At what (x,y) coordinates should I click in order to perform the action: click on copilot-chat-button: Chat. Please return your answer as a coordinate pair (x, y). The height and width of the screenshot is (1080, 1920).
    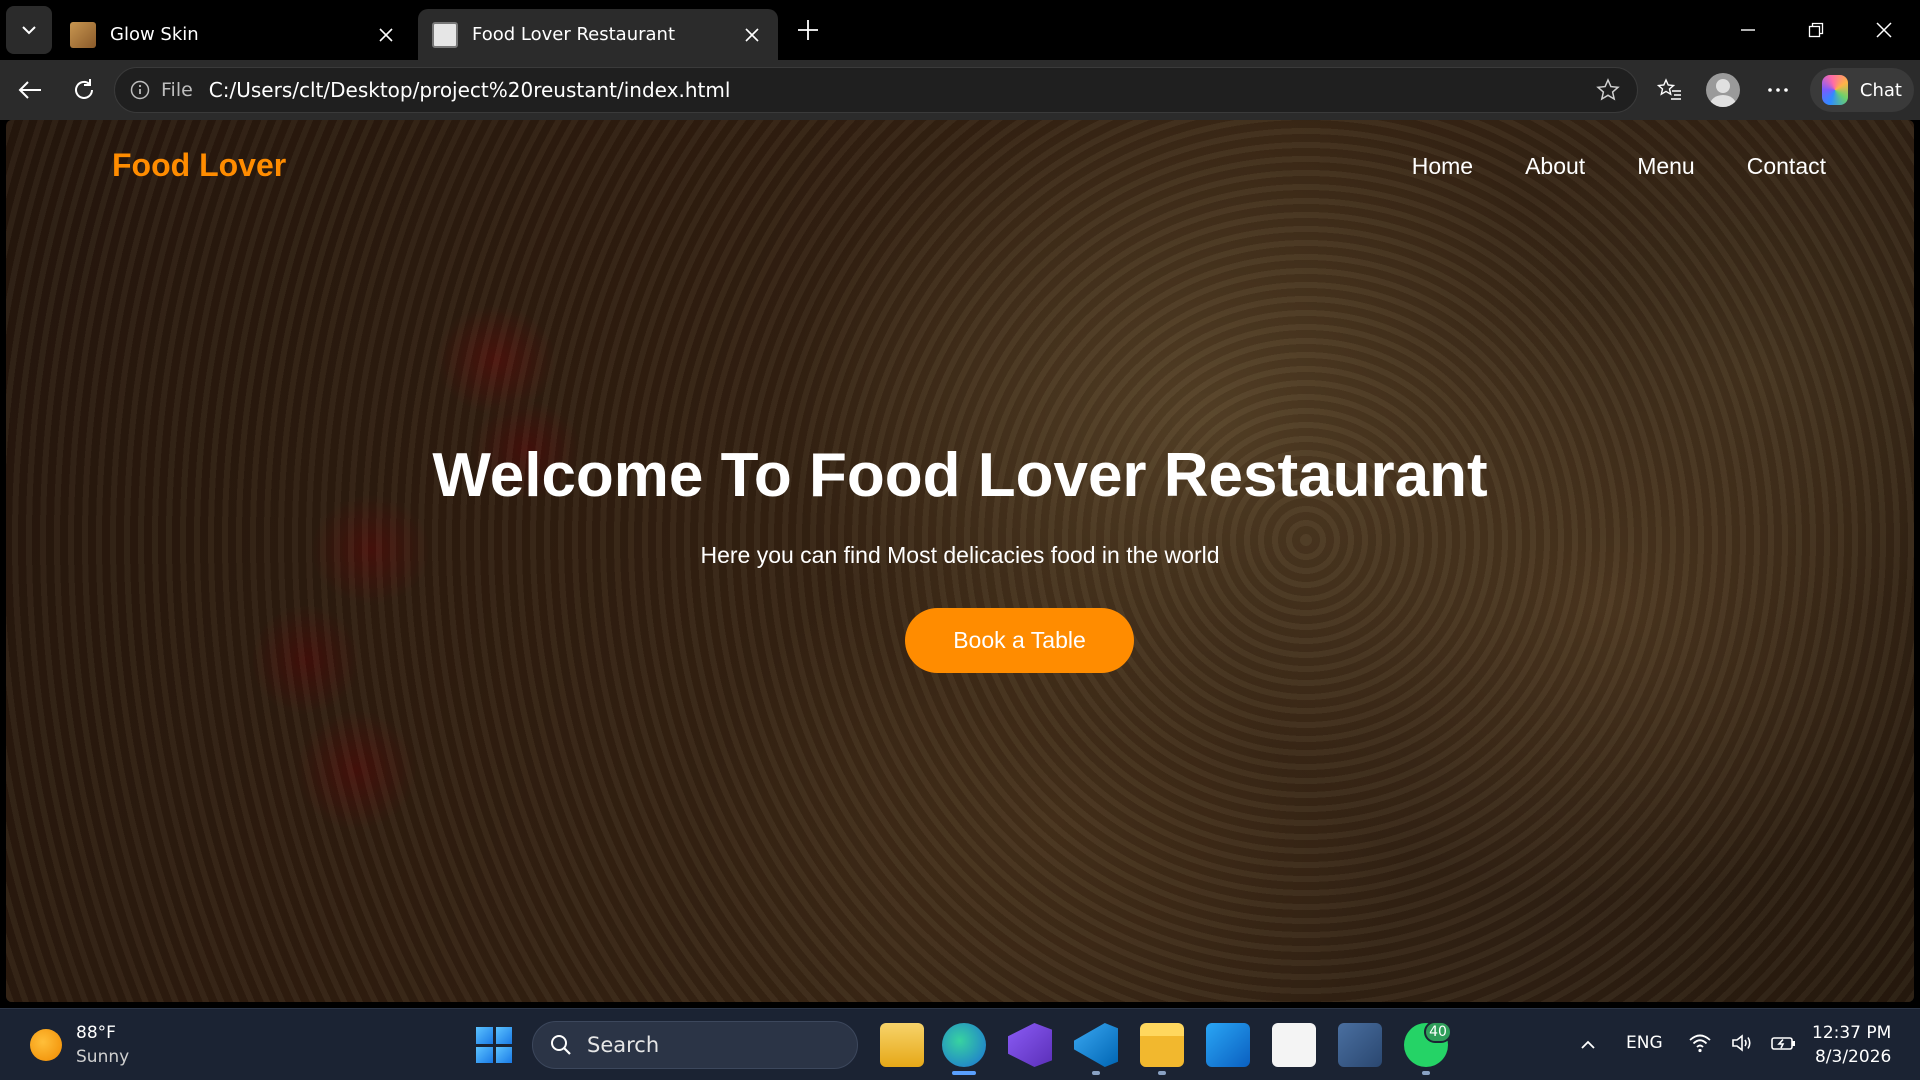
    Looking at the image, I should click on (1862, 90).